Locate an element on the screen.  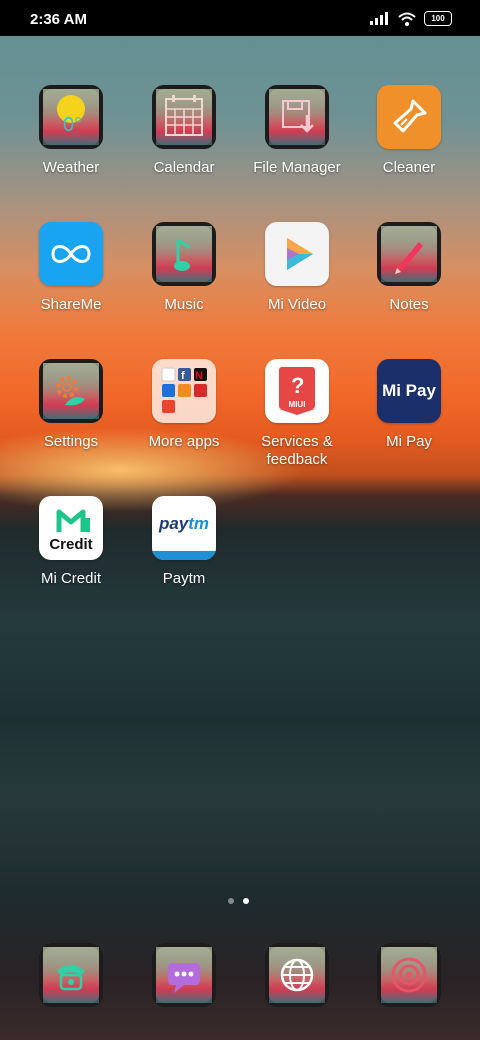
paytm-pay: pay is located at coordinates (173, 523).